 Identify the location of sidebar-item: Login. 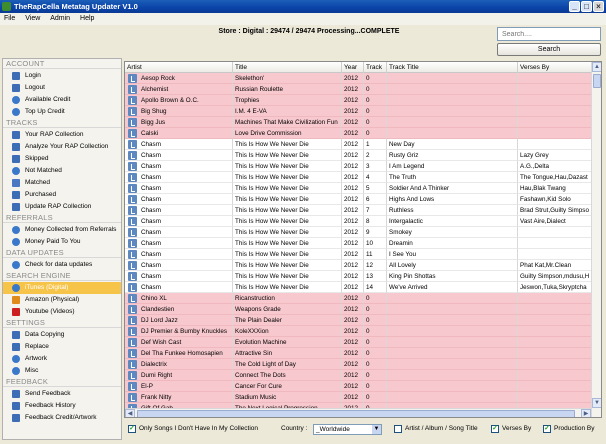
(62, 76).